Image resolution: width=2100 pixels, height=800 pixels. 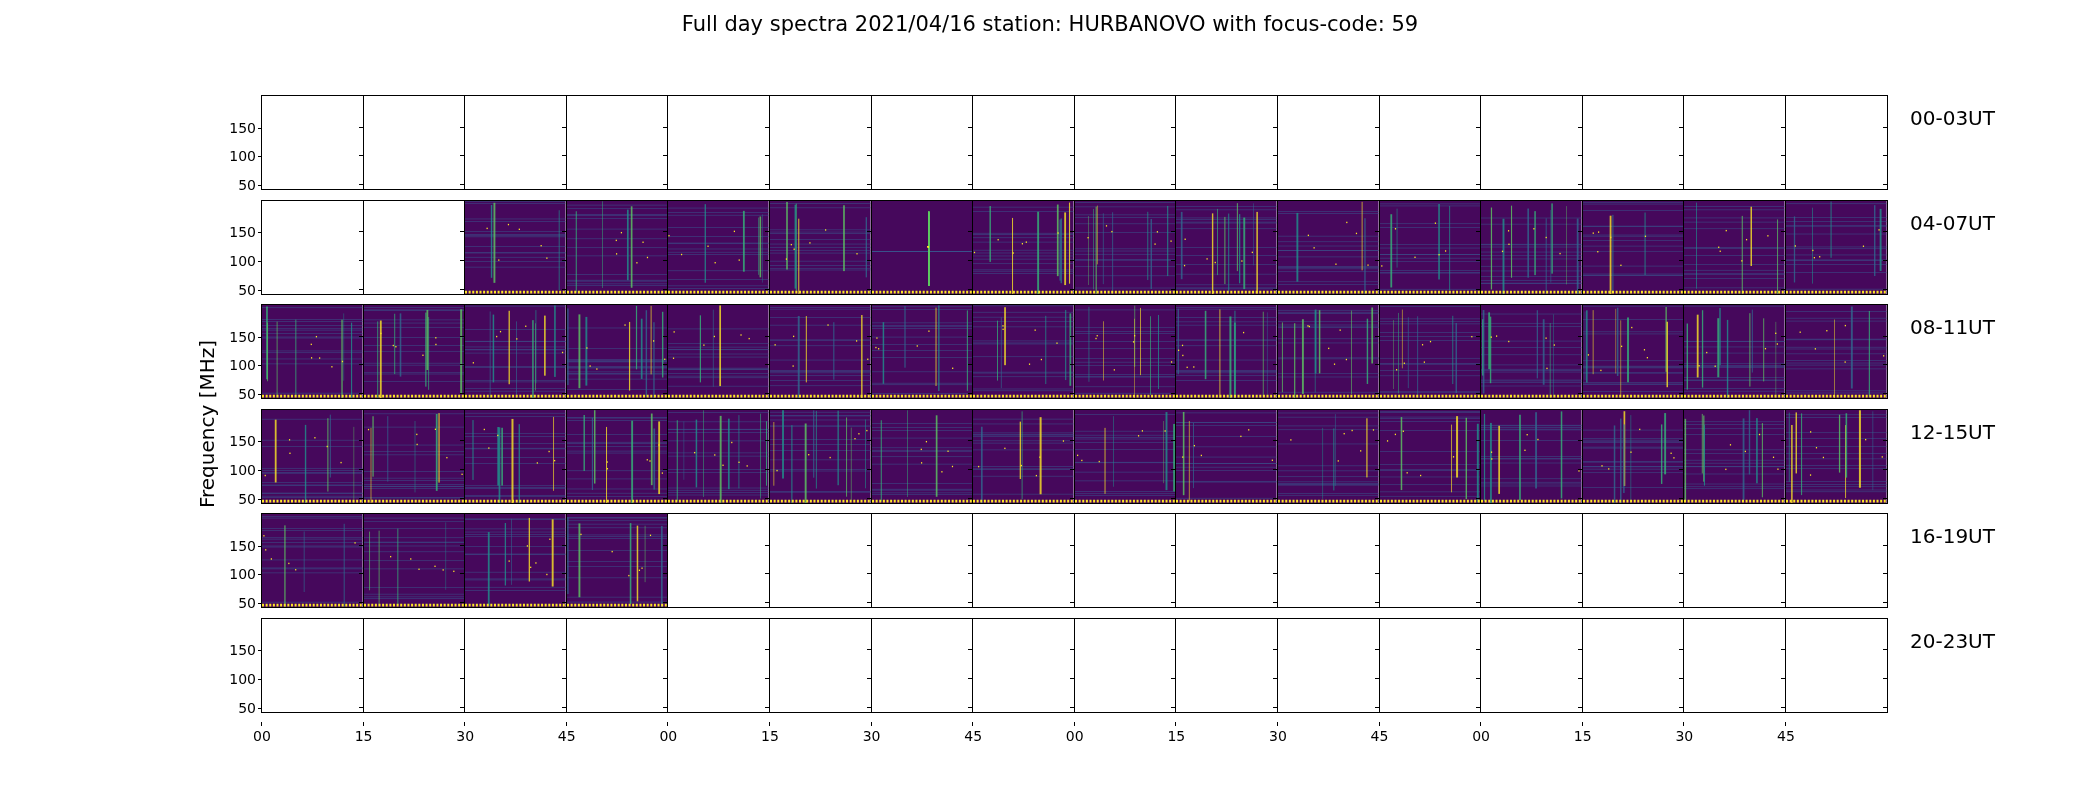 What do you see at coordinates (1952, 326) in the screenshot?
I see `row-time-label: 08-11UT` at bounding box center [1952, 326].